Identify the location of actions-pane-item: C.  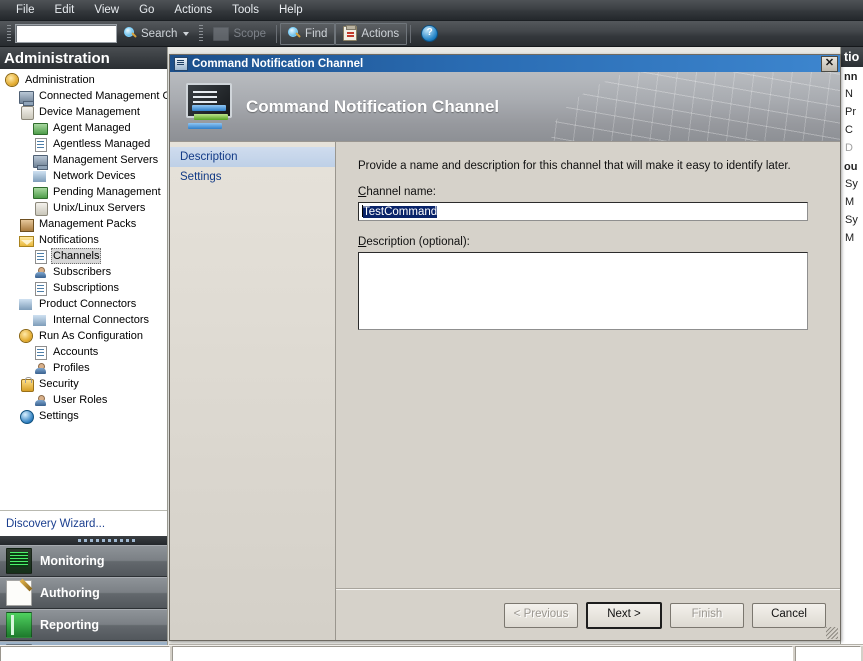
(852, 130).